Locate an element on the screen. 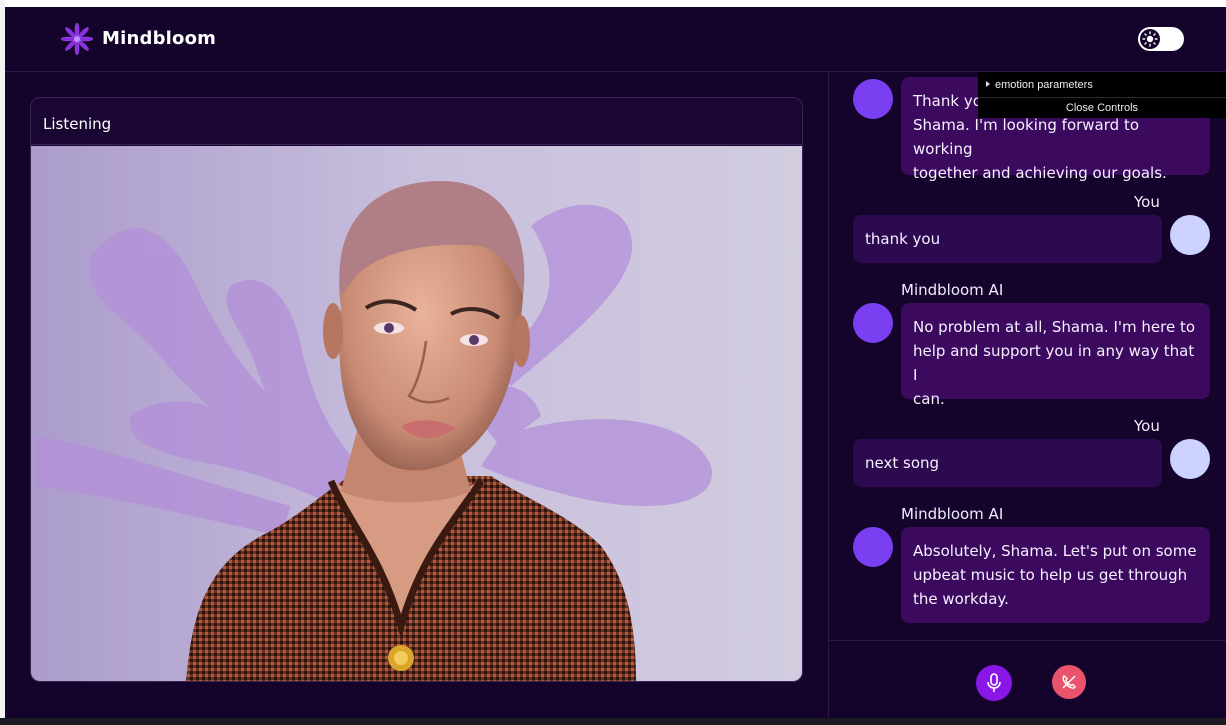 Image resolution: width=1226 pixels, height=725 pixels. message-line: together and achieving our goals. is located at coordinates (1040, 173).